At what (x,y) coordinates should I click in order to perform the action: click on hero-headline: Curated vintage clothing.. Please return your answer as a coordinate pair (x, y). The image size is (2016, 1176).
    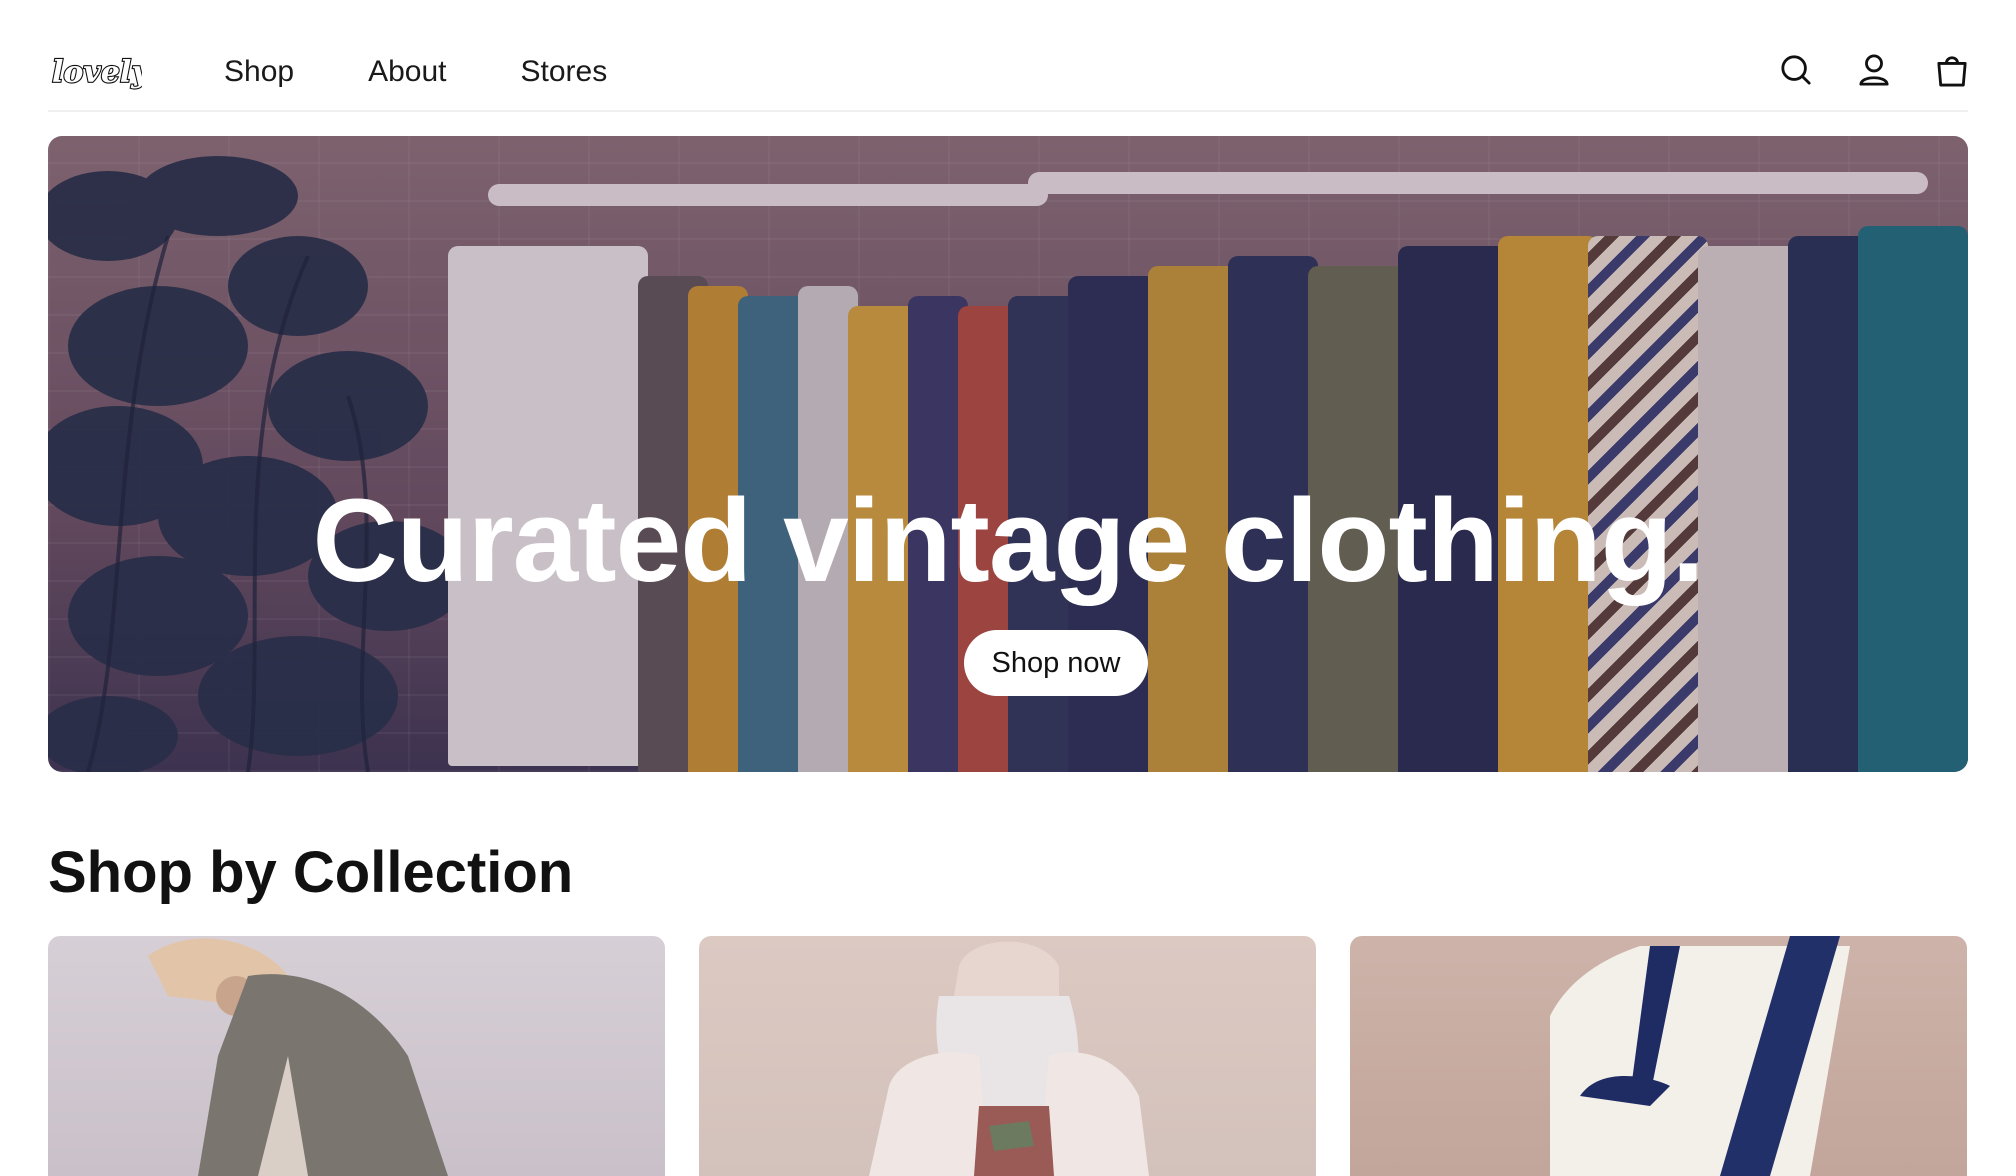
    Looking at the image, I should click on (1008, 541).